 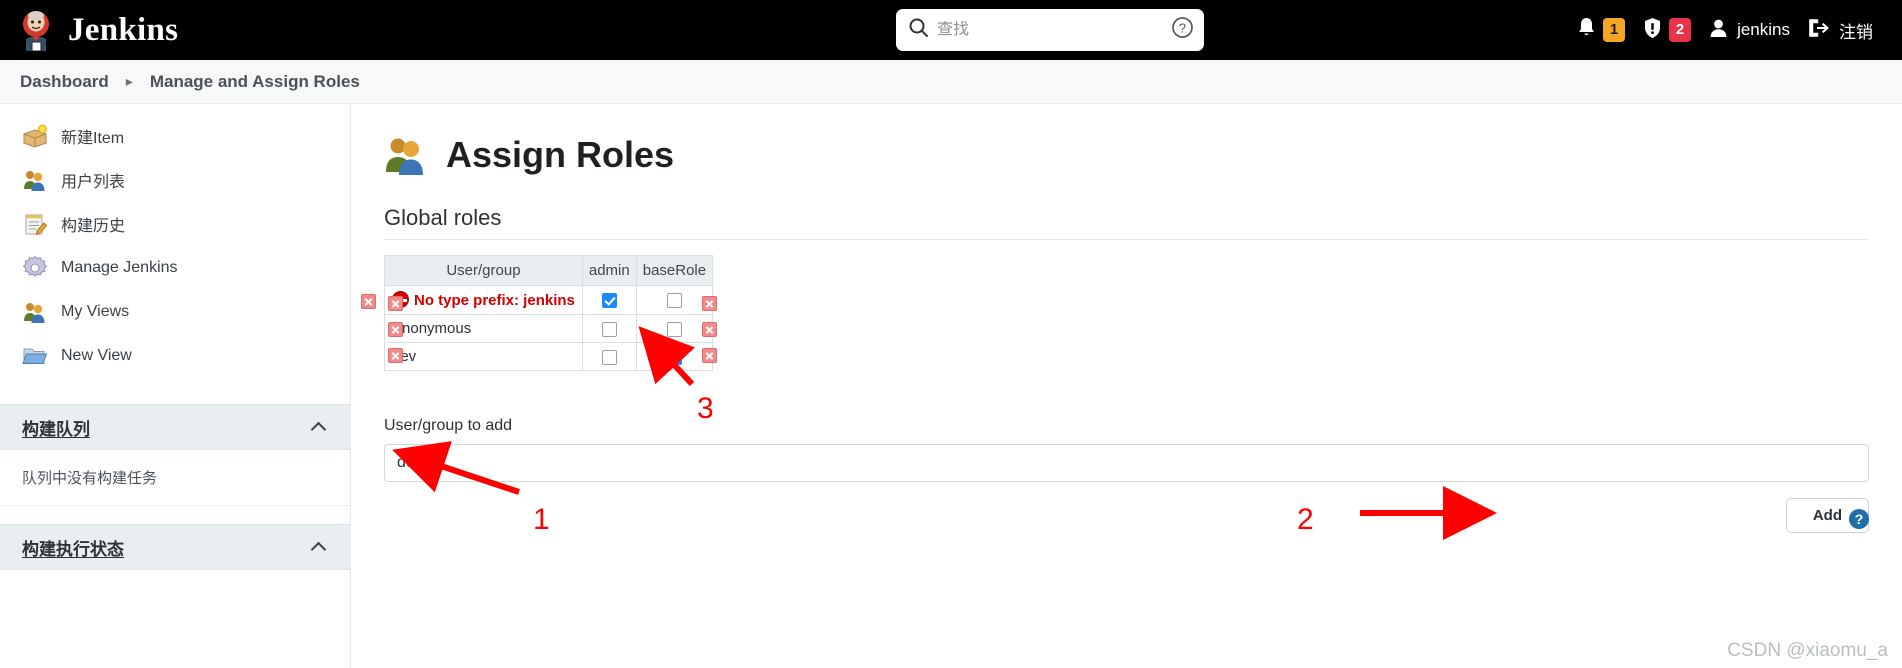 I want to click on header-actions: 1 2 jenkins 注销, so click(x=1735, y=30).